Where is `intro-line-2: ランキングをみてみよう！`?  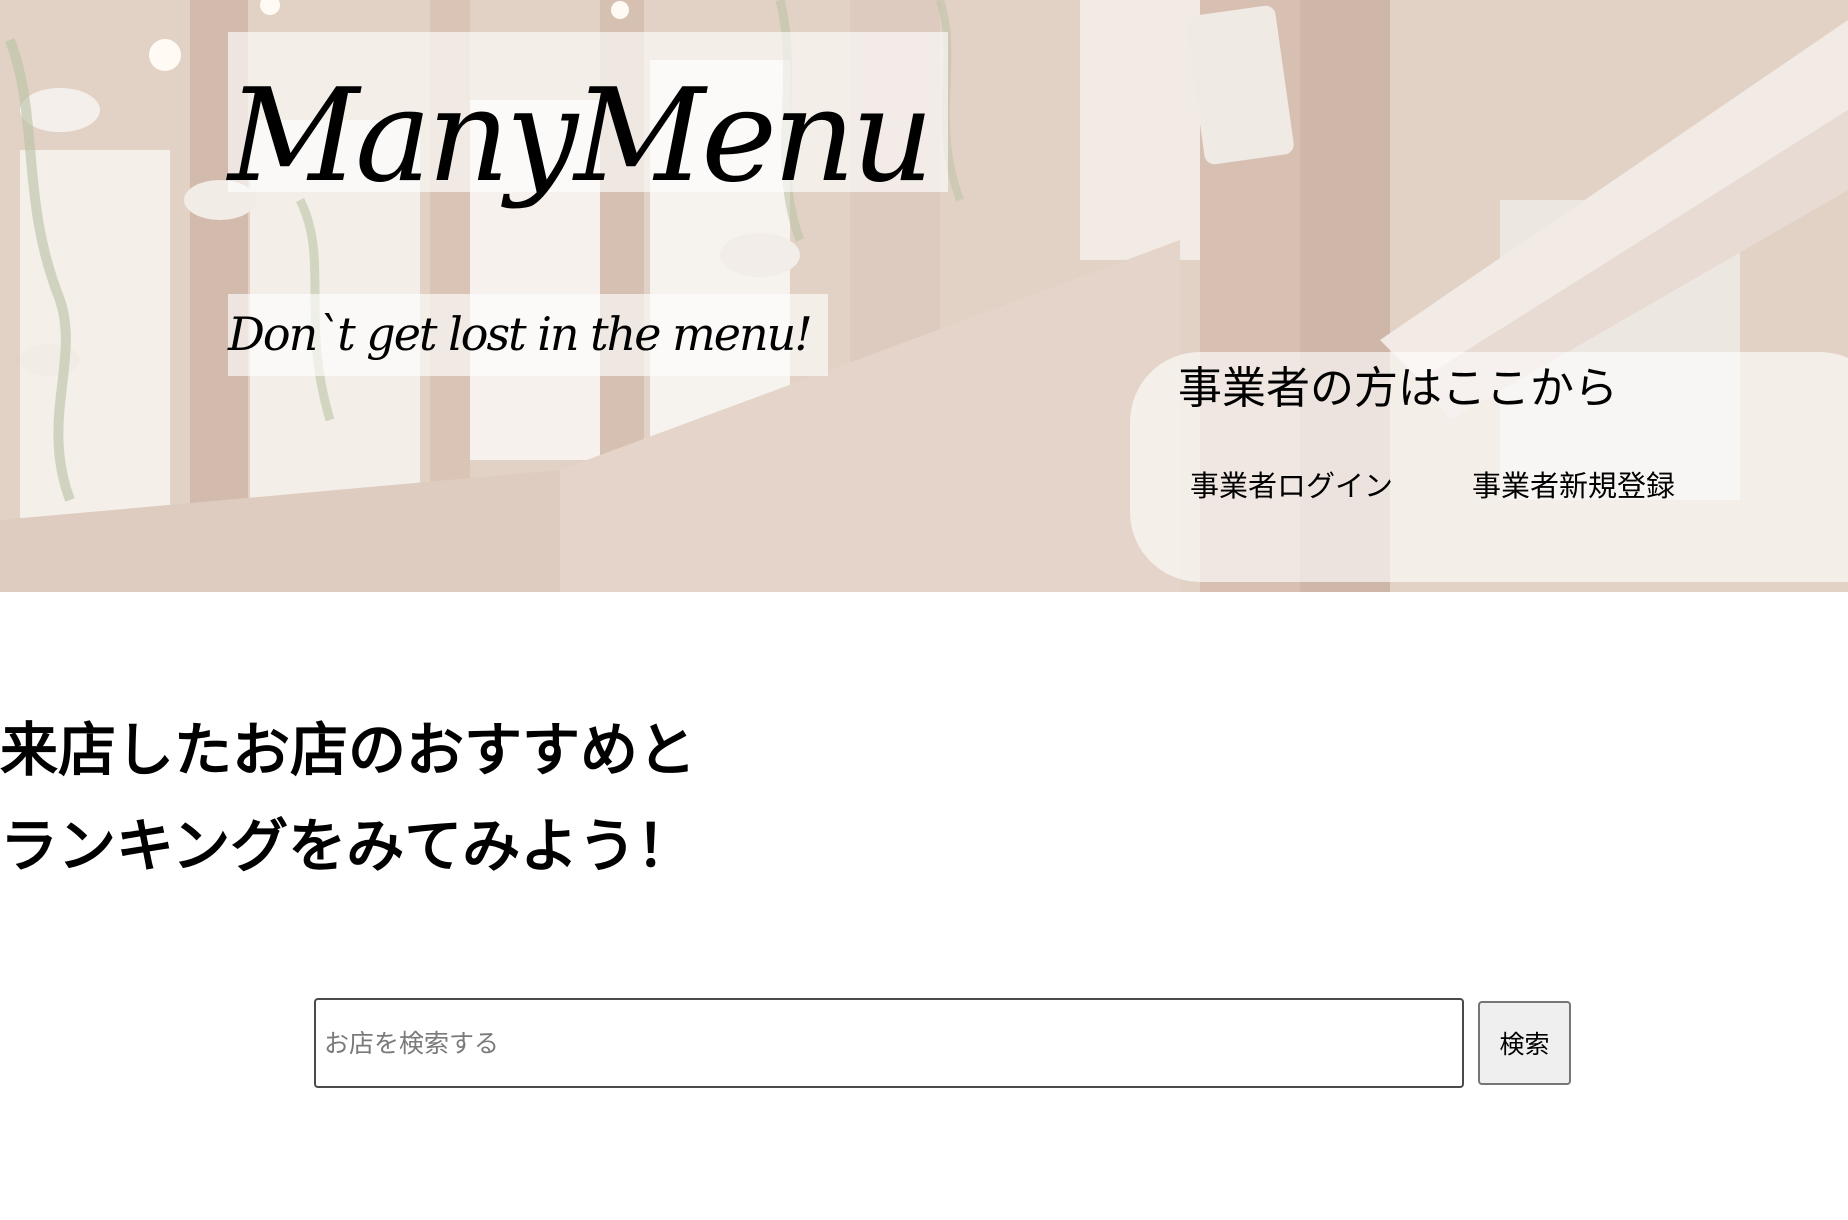
intro-line-2: ランキングをみてみよう！ is located at coordinates (347, 846).